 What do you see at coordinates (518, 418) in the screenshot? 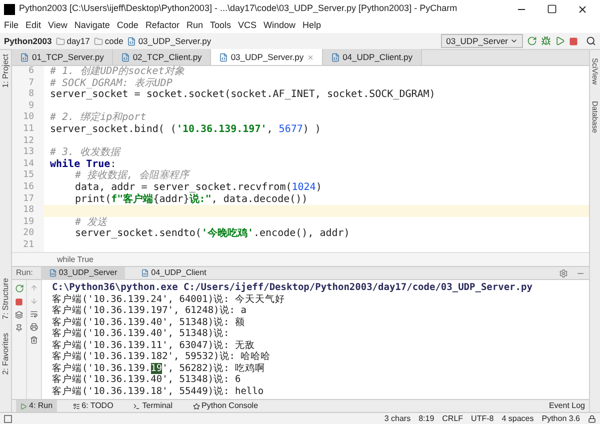
I see `status-item: 4 spaces` at bounding box center [518, 418].